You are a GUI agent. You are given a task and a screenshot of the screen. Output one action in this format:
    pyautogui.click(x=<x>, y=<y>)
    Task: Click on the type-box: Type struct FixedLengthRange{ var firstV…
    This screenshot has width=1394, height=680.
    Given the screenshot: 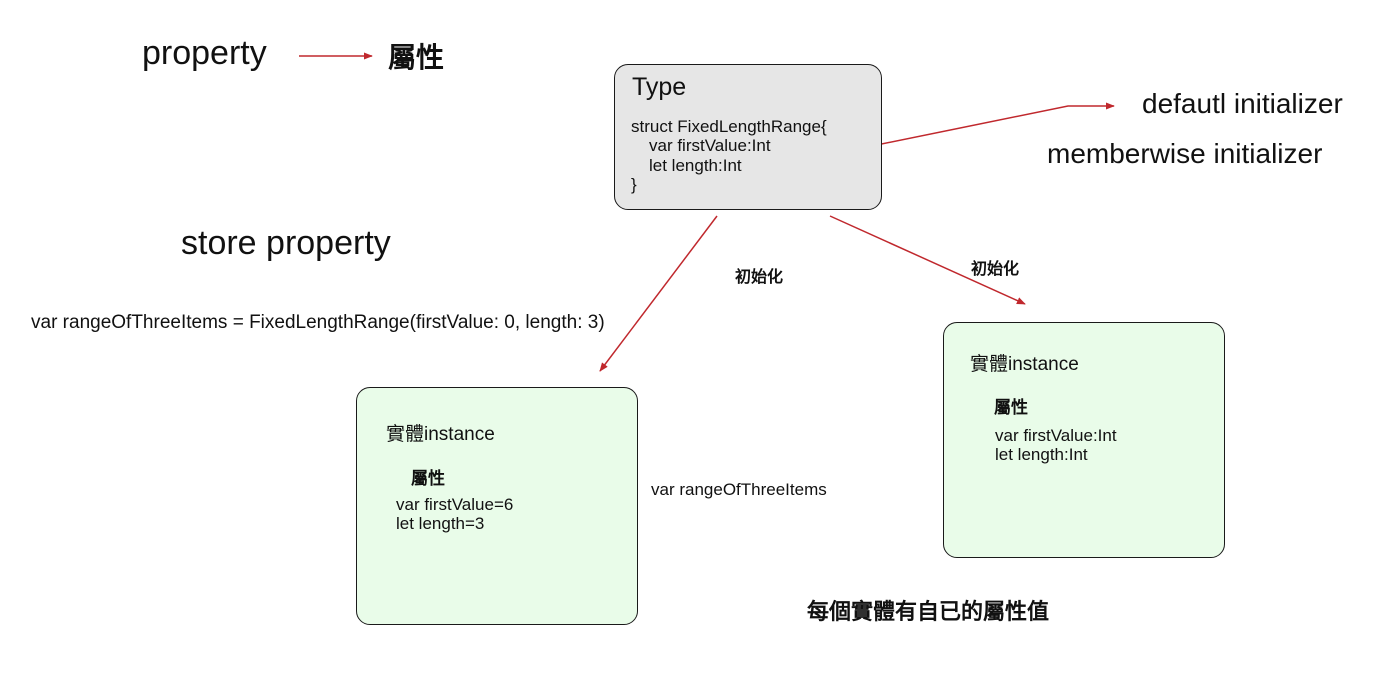 What is the action you would take?
    pyautogui.click(x=748, y=137)
    